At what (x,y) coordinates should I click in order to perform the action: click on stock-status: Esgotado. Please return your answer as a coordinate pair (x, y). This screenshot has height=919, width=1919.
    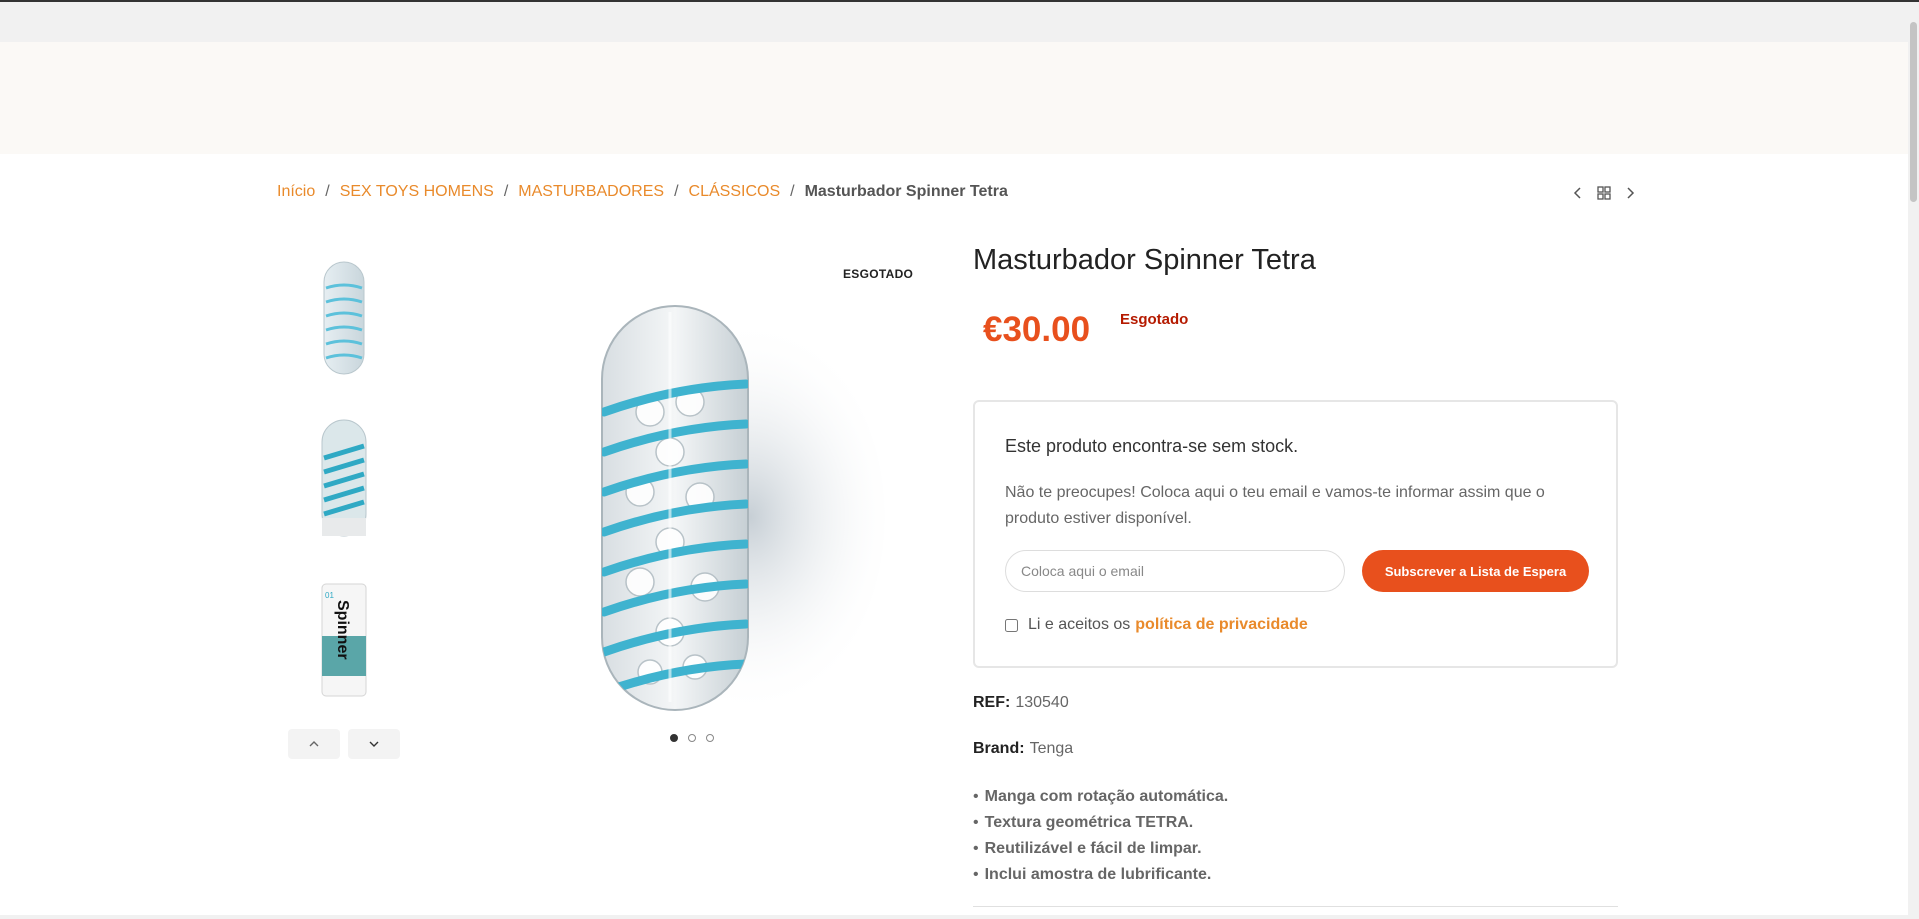
    Looking at the image, I should click on (1154, 319).